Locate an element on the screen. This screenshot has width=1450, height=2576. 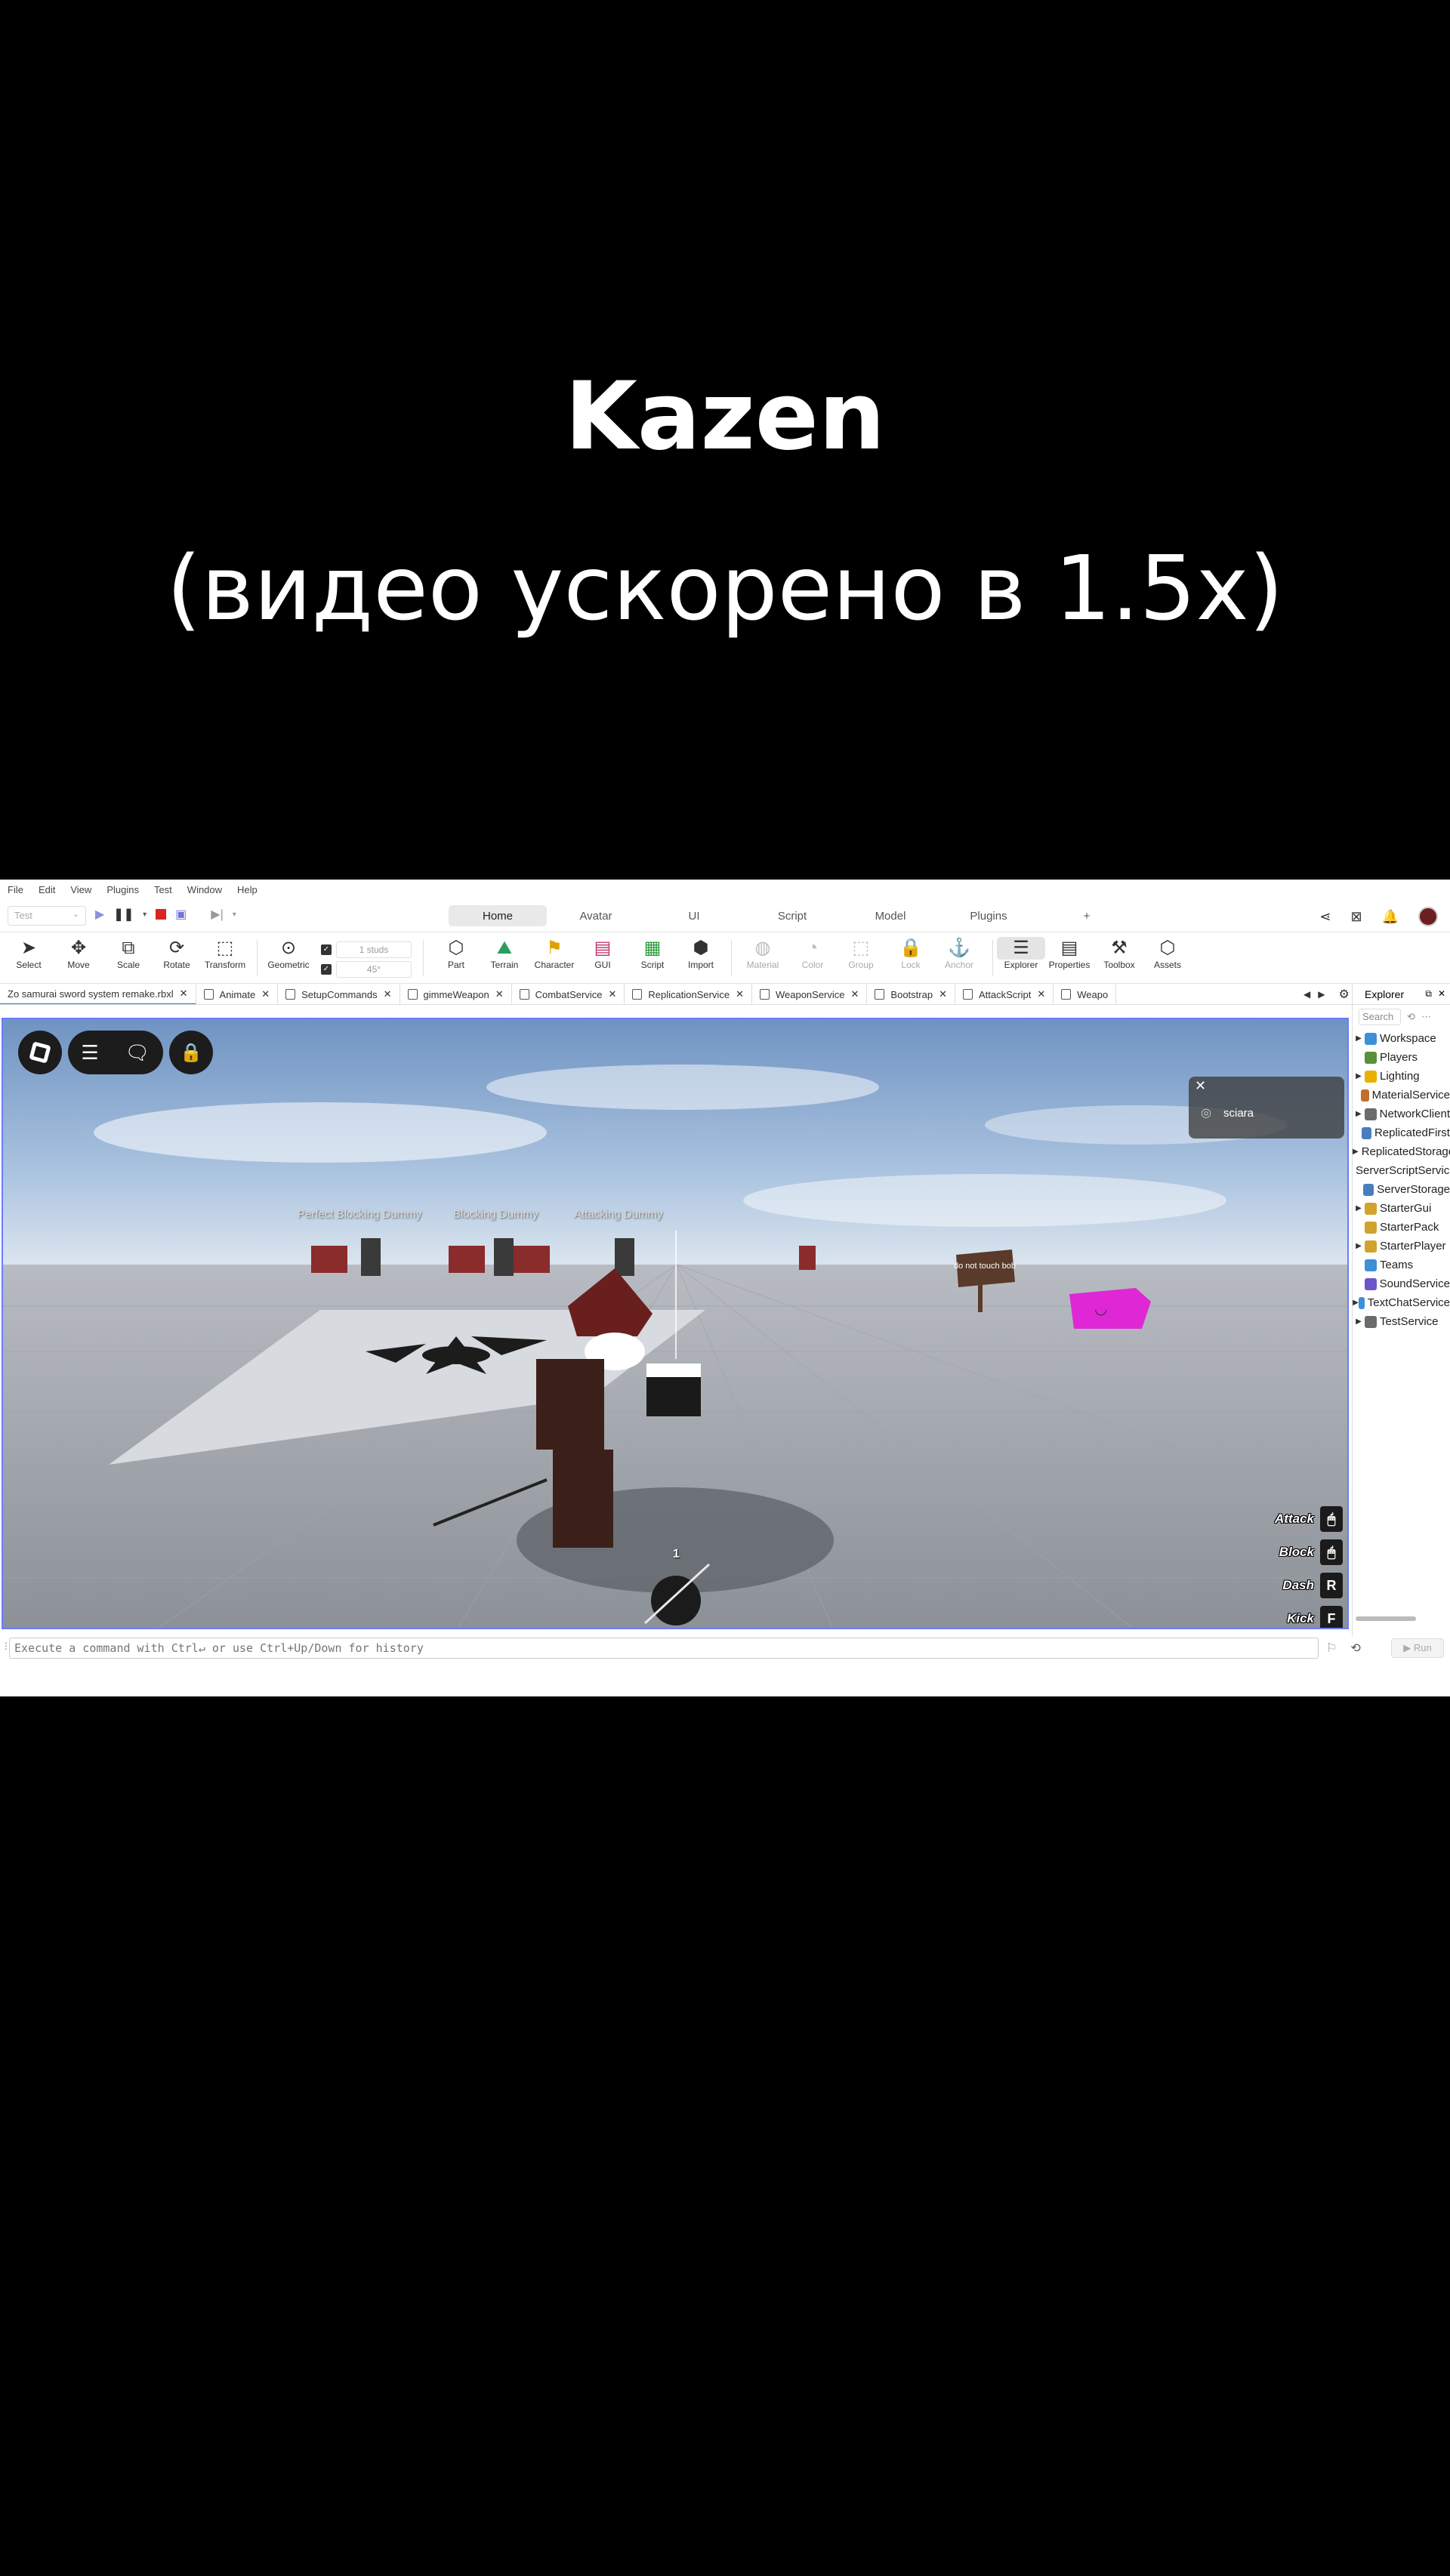
move-snap-checkbox: ✓ is located at coordinates (327, 949).